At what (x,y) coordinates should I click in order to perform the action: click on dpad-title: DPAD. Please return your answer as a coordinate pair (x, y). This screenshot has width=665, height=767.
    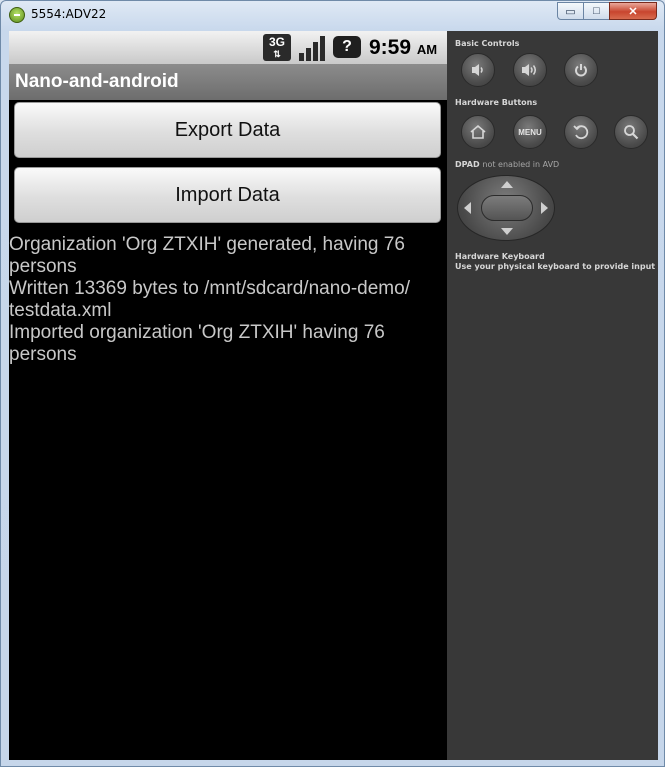
    Looking at the image, I should click on (467, 164).